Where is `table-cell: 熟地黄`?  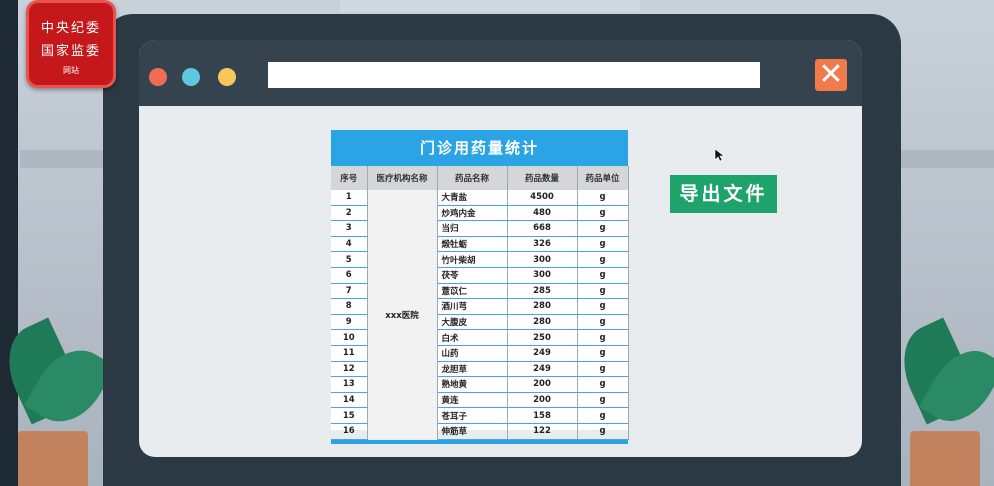 table-cell: 熟地黄 is located at coordinates (472, 384).